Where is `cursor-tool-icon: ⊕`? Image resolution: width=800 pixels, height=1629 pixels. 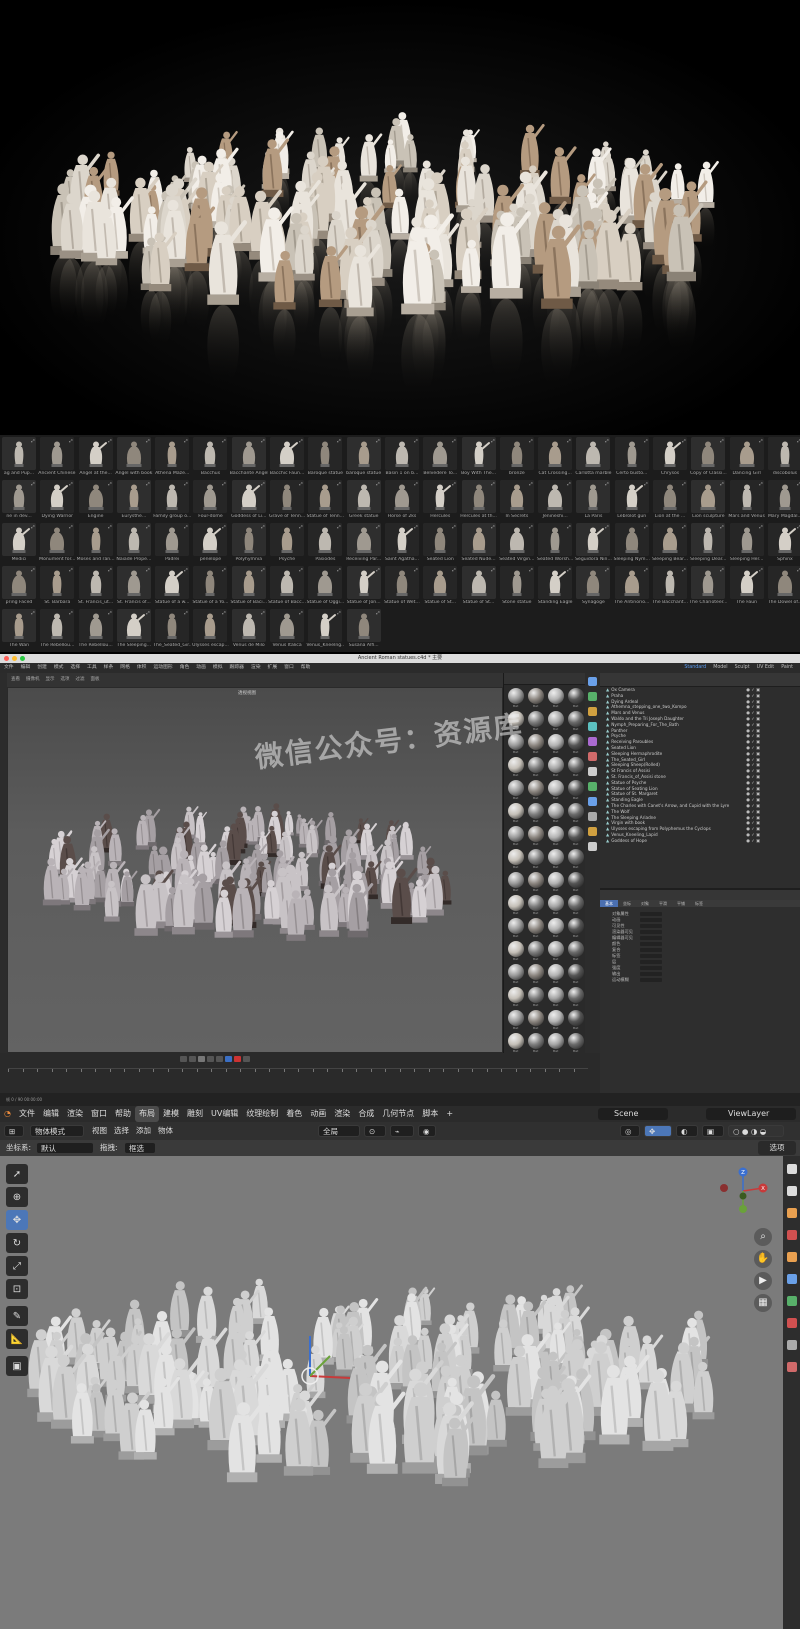 cursor-tool-icon: ⊕ is located at coordinates (17, 1197).